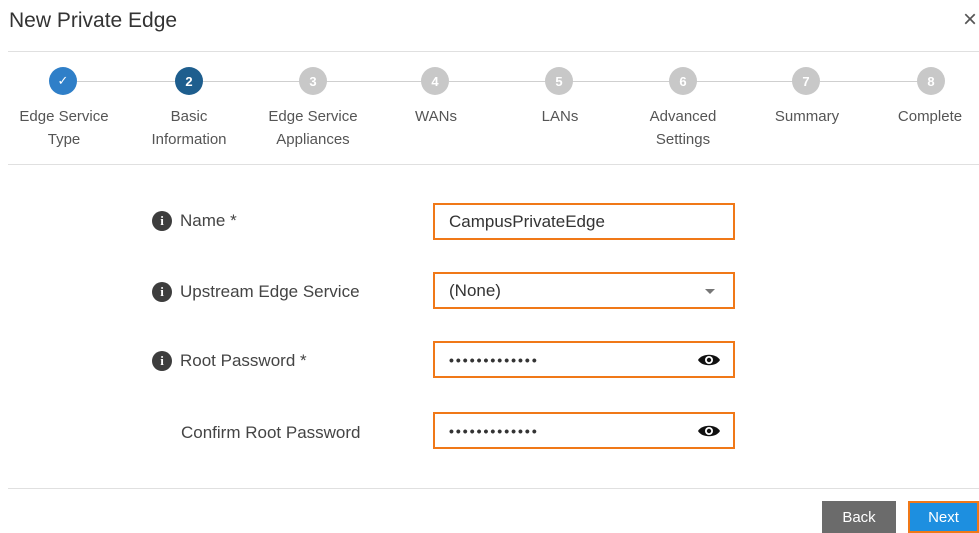 The height and width of the screenshot is (533, 979). I want to click on step-number: 4, so click(435, 81).